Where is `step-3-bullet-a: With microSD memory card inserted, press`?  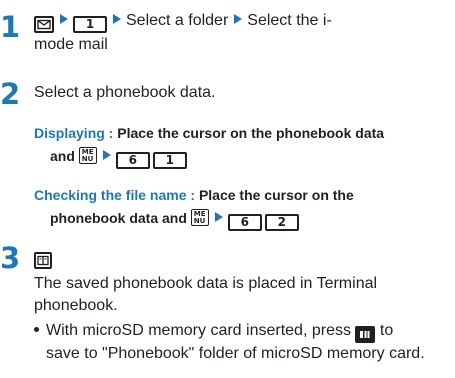 step-3-bullet-a: With microSD memory card inserted, press is located at coordinates (198, 330).